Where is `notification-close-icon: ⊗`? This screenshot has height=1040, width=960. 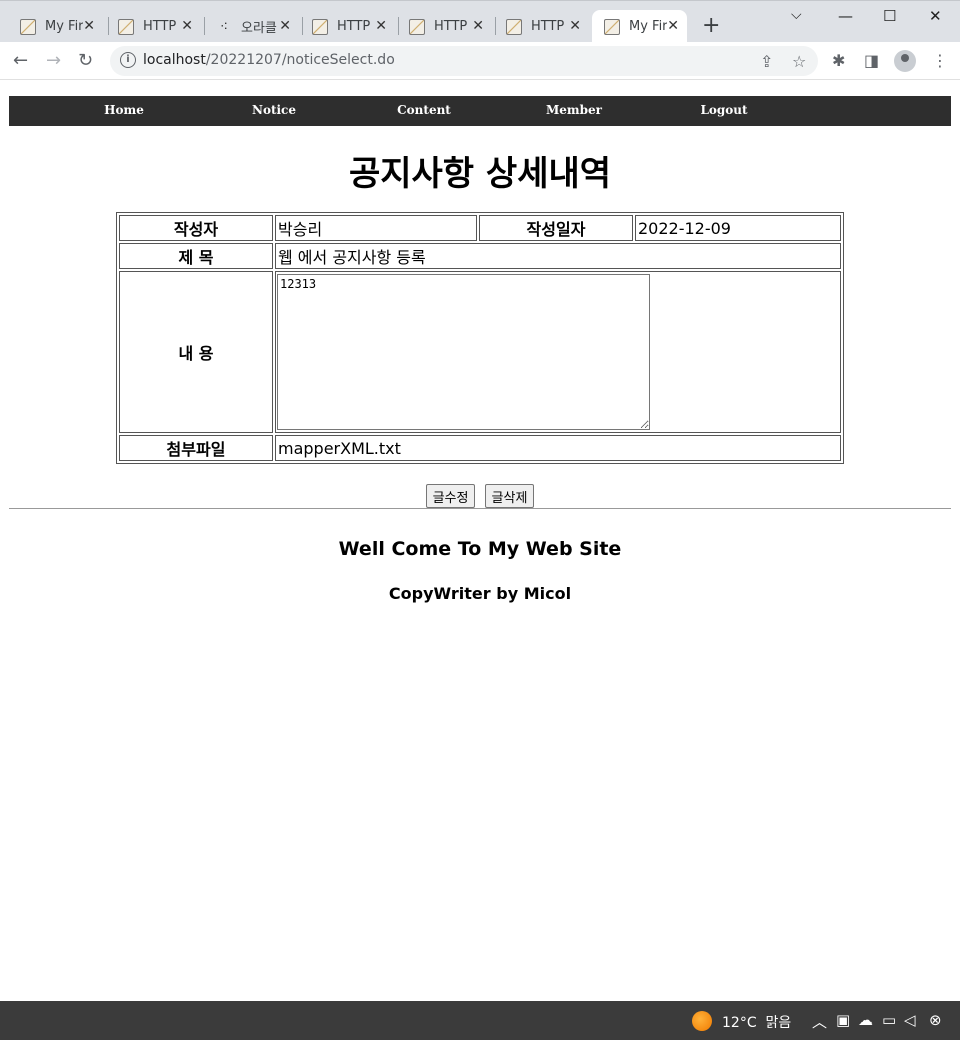 notification-close-icon: ⊗ is located at coordinates (935, 1020).